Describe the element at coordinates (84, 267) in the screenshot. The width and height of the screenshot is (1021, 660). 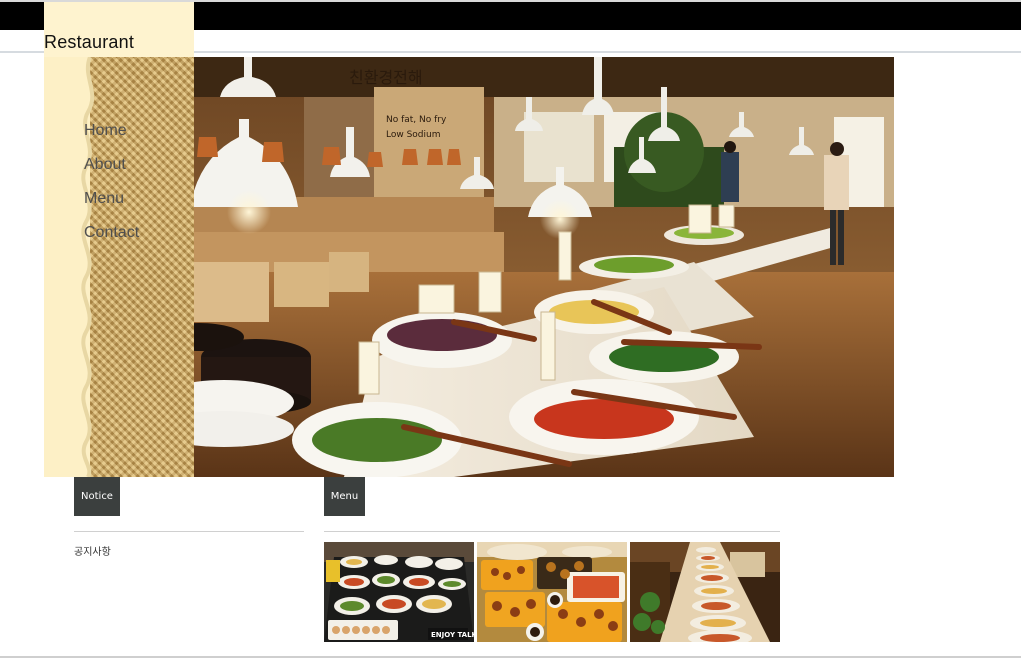
I see `sidebar-wavy-edge` at that location.